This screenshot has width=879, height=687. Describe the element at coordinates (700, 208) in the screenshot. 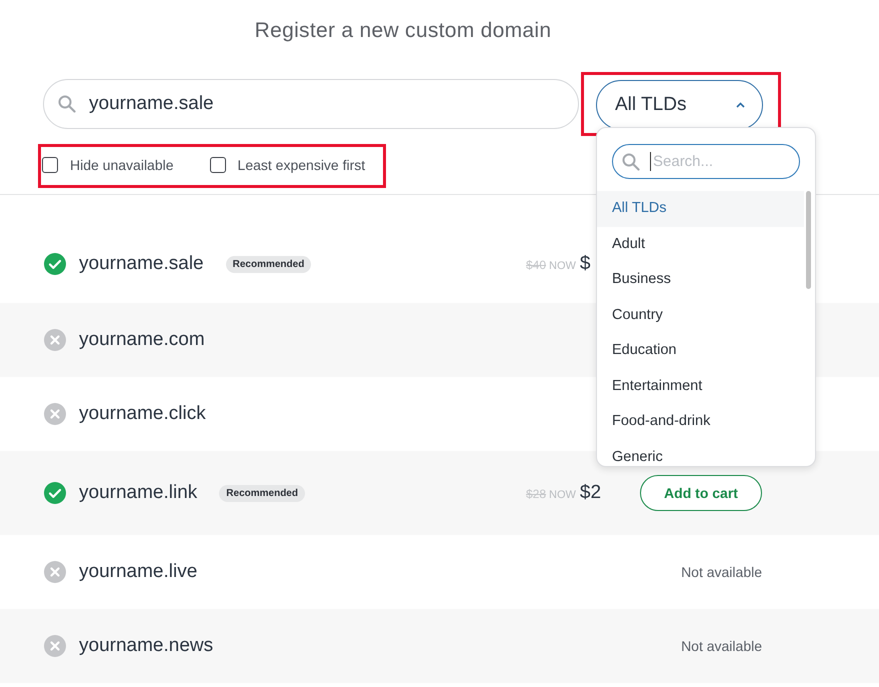

I see `tld-option: All TLDs` at that location.